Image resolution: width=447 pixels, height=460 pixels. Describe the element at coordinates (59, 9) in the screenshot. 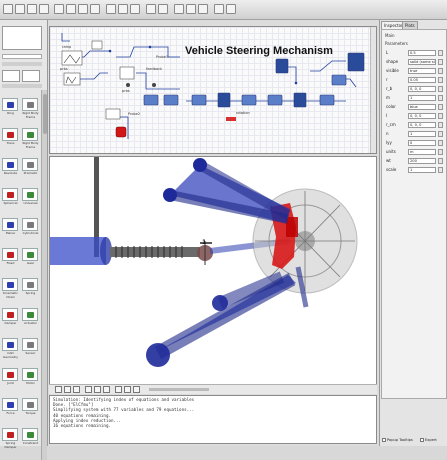

I see `redo-icon` at that location.